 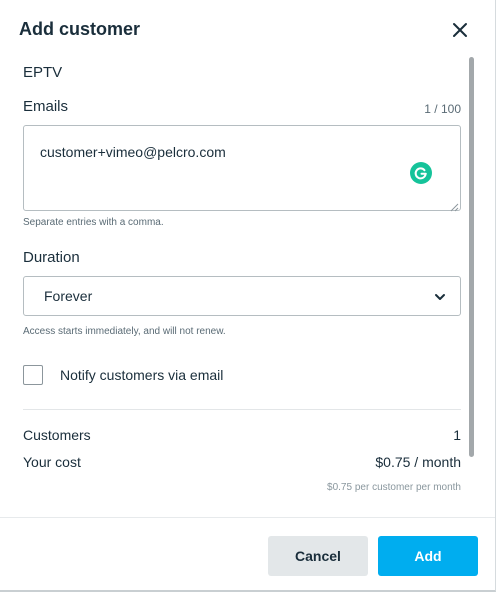 What do you see at coordinates (460, 30) in the screenshot?
I see `close-icon` at bounding box center [460, 30].